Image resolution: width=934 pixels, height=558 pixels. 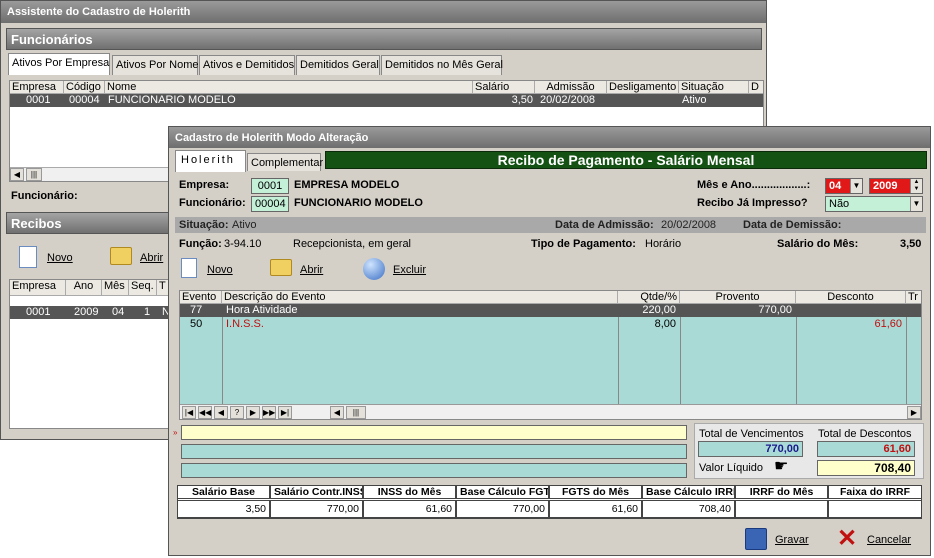 What do you see at coordinates (756, 539) in the screenshot?
I see `save-disk-icon` at bounding box center [756, 539].